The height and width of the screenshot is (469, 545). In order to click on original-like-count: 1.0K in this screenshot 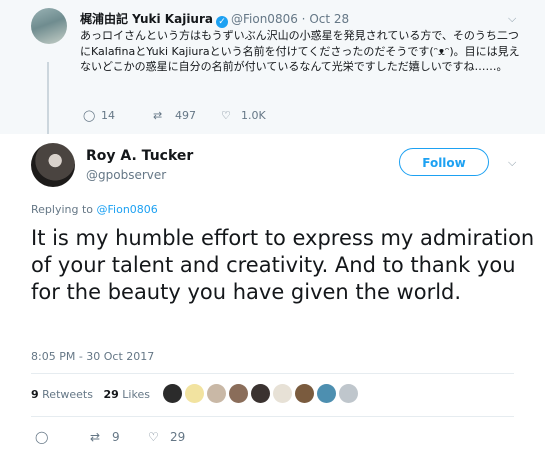, I will do `click(253, 115)`.